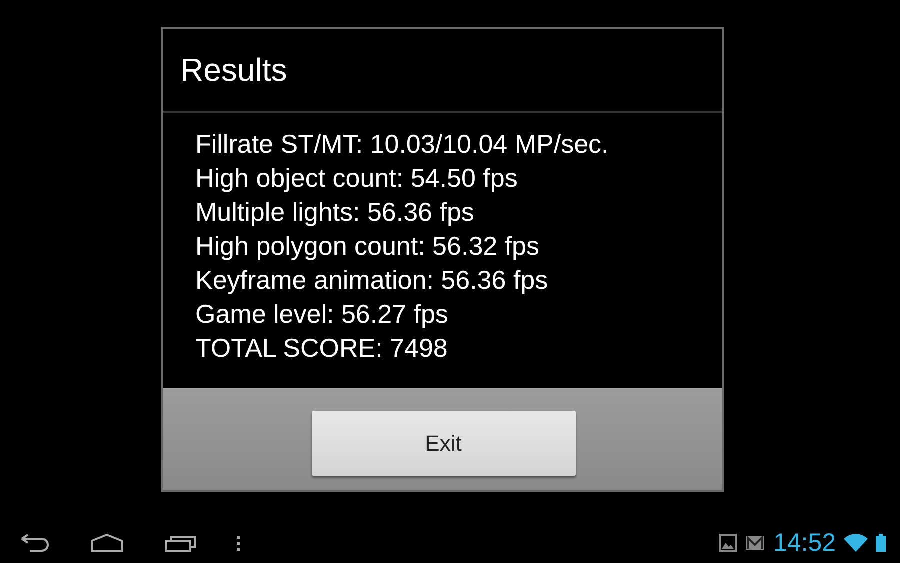 The height and width of the screenshot is (563, 900). What do you see at coordinates (357, 178) in the screenshot?
I see `result-line: High object count: 54.50 fps` at bounding box center [357, 178].